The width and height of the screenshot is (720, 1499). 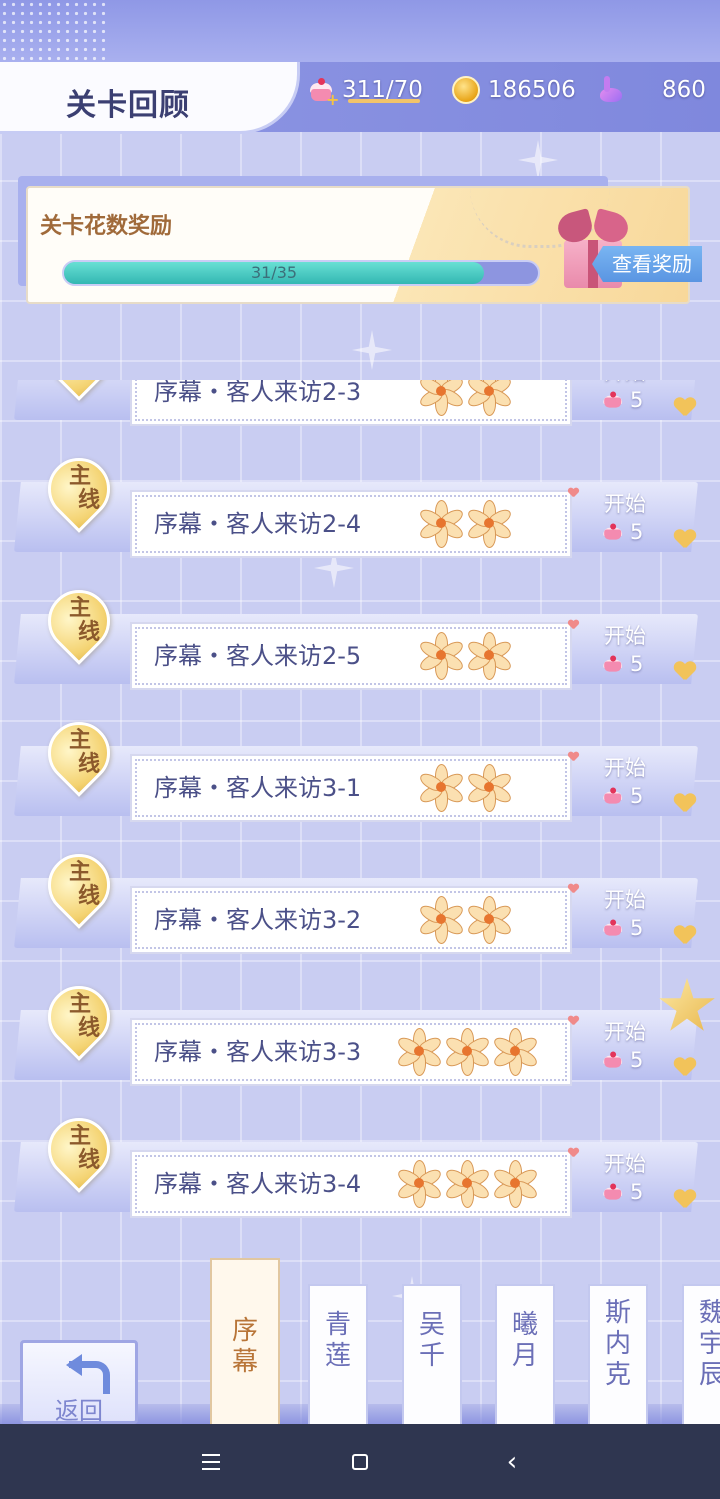 I want to click on stage-row: 主线 序幕・客人来访3-3 开始 5, so click(x=360, y=1035).